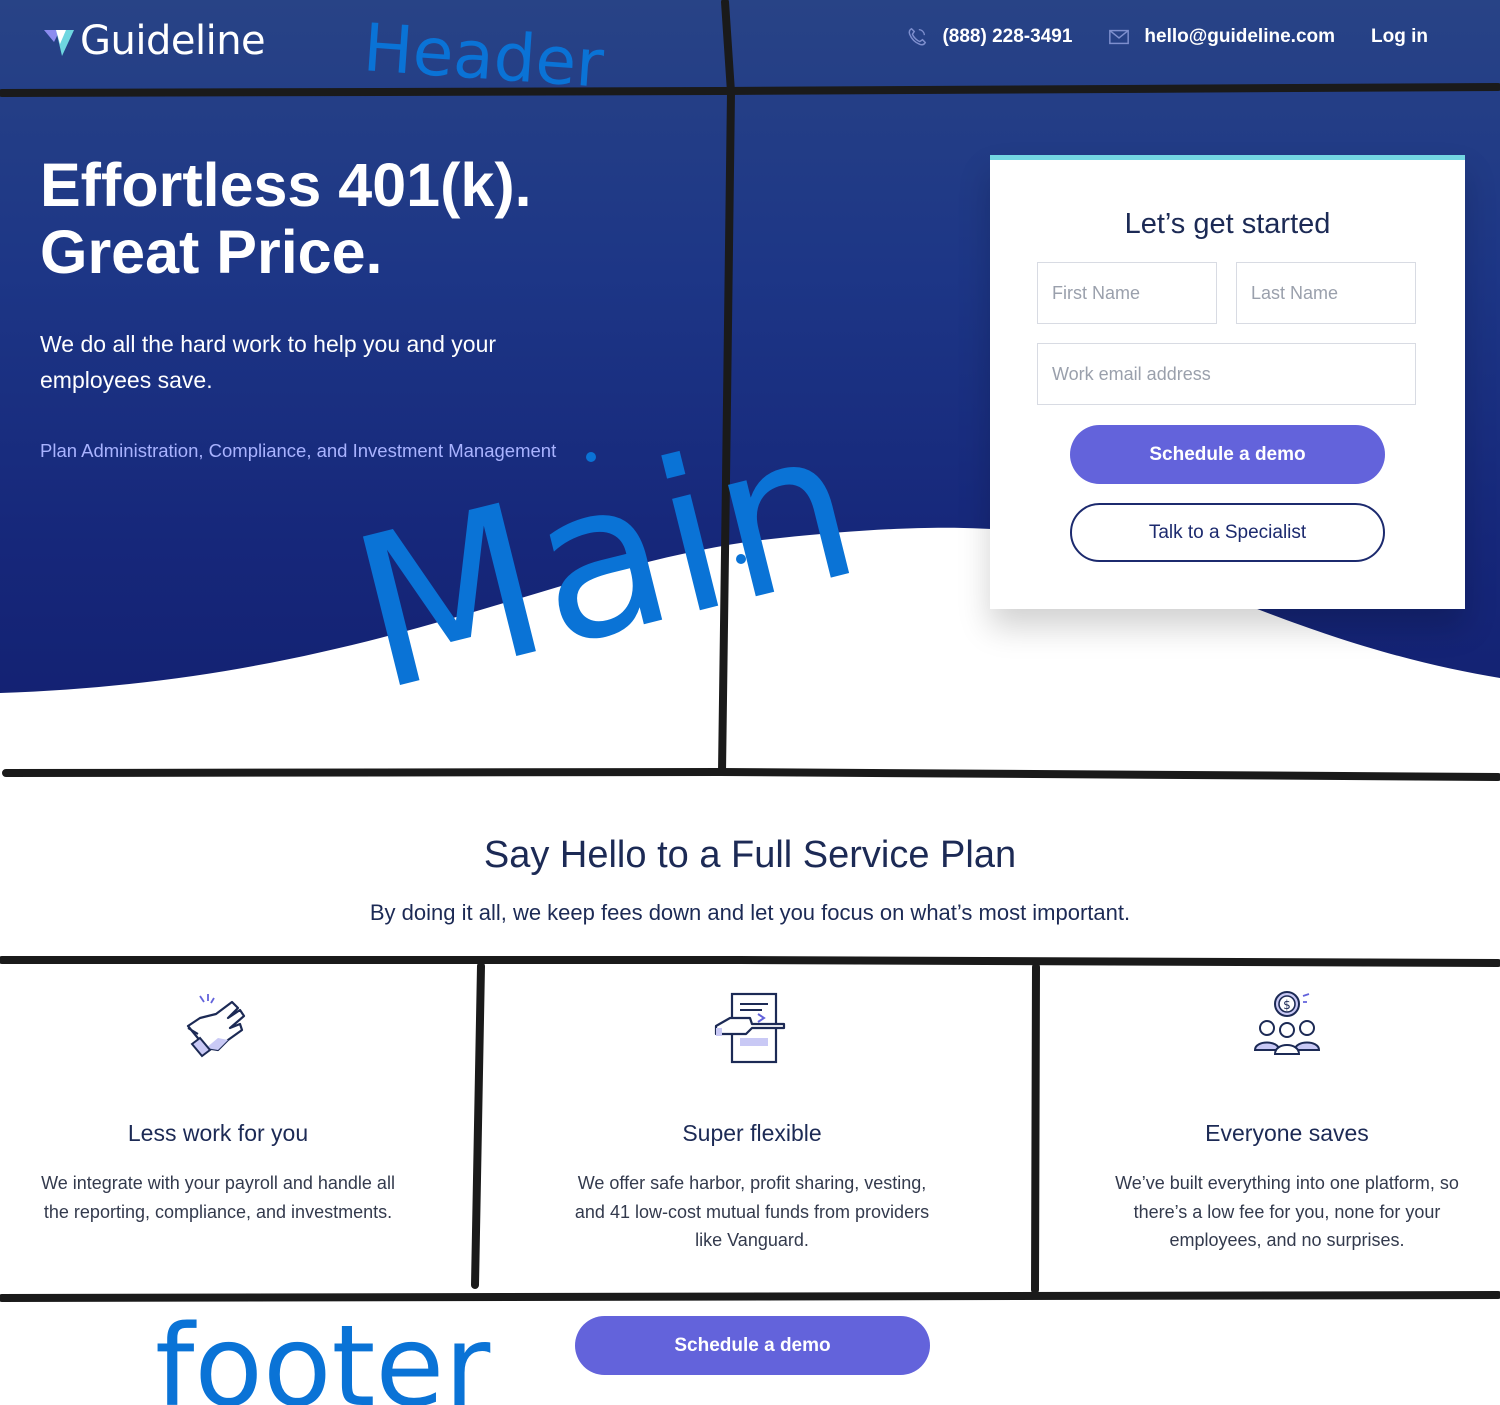  What do you see at coordinates (1240, 36) in the screenshot?
I see `email-address: hello@guideline.com` at bounding box center [1240, 36].